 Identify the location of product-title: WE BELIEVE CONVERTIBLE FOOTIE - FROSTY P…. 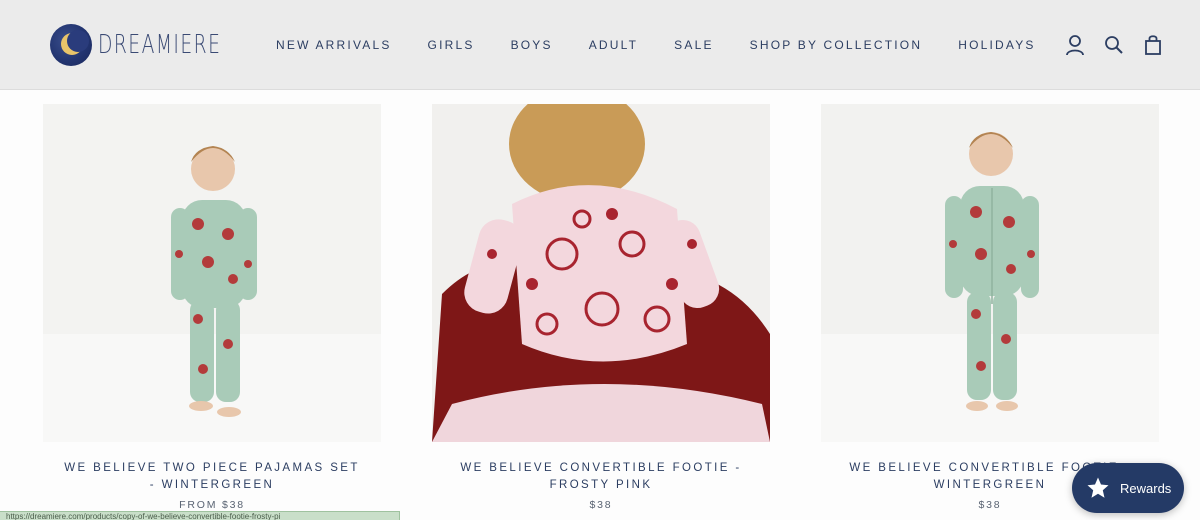
(601, 476).